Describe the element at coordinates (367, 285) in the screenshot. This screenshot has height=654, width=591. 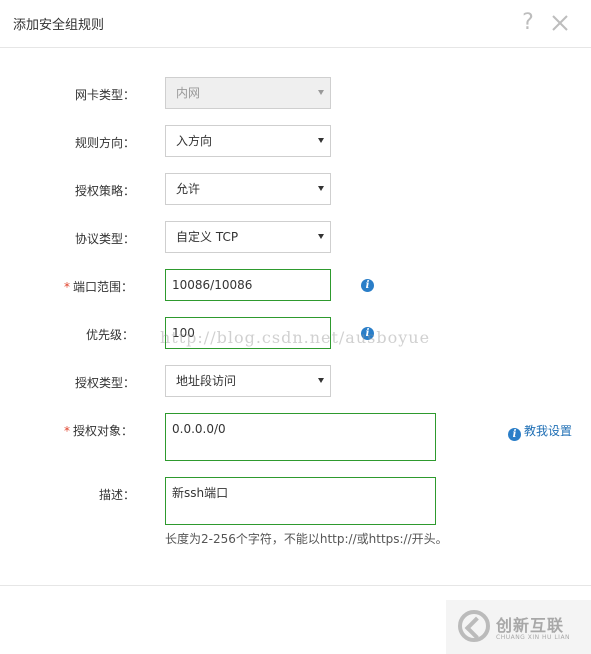
I see `port-range-info-icon: i` at that location.